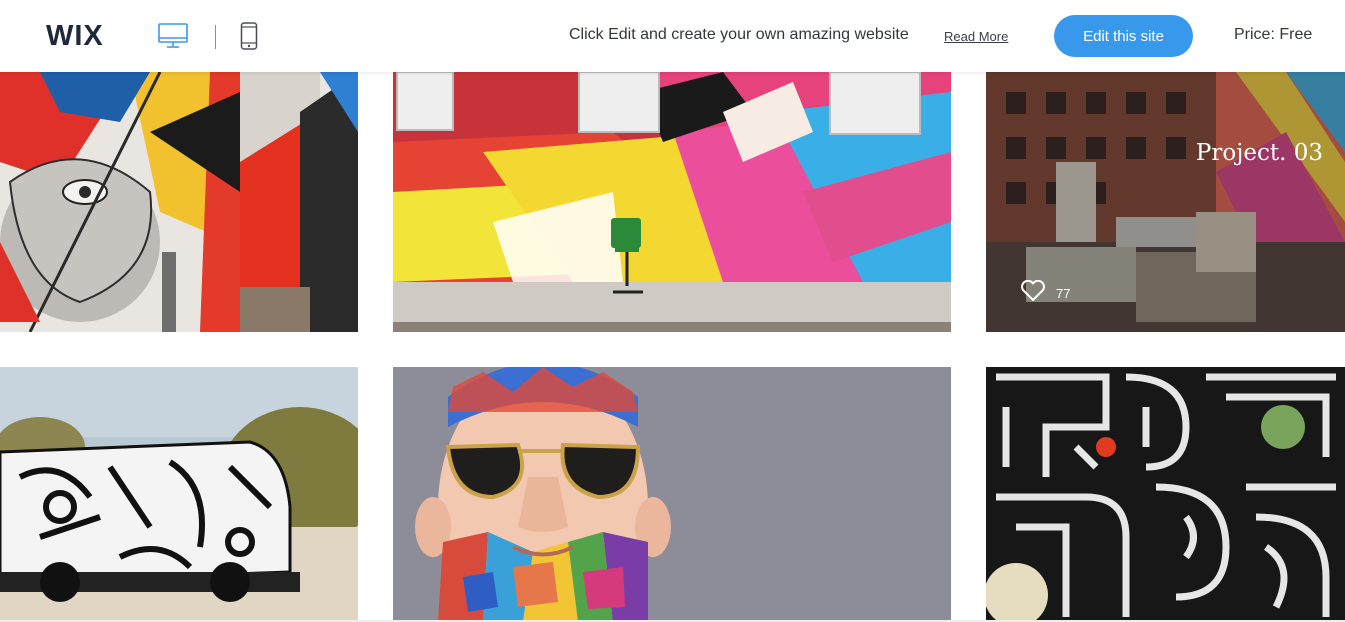  What do you see at coordinates (75, 35) in the screenshot?
I see `wix-logo-text: WIX` at bounding box center [75, 35].